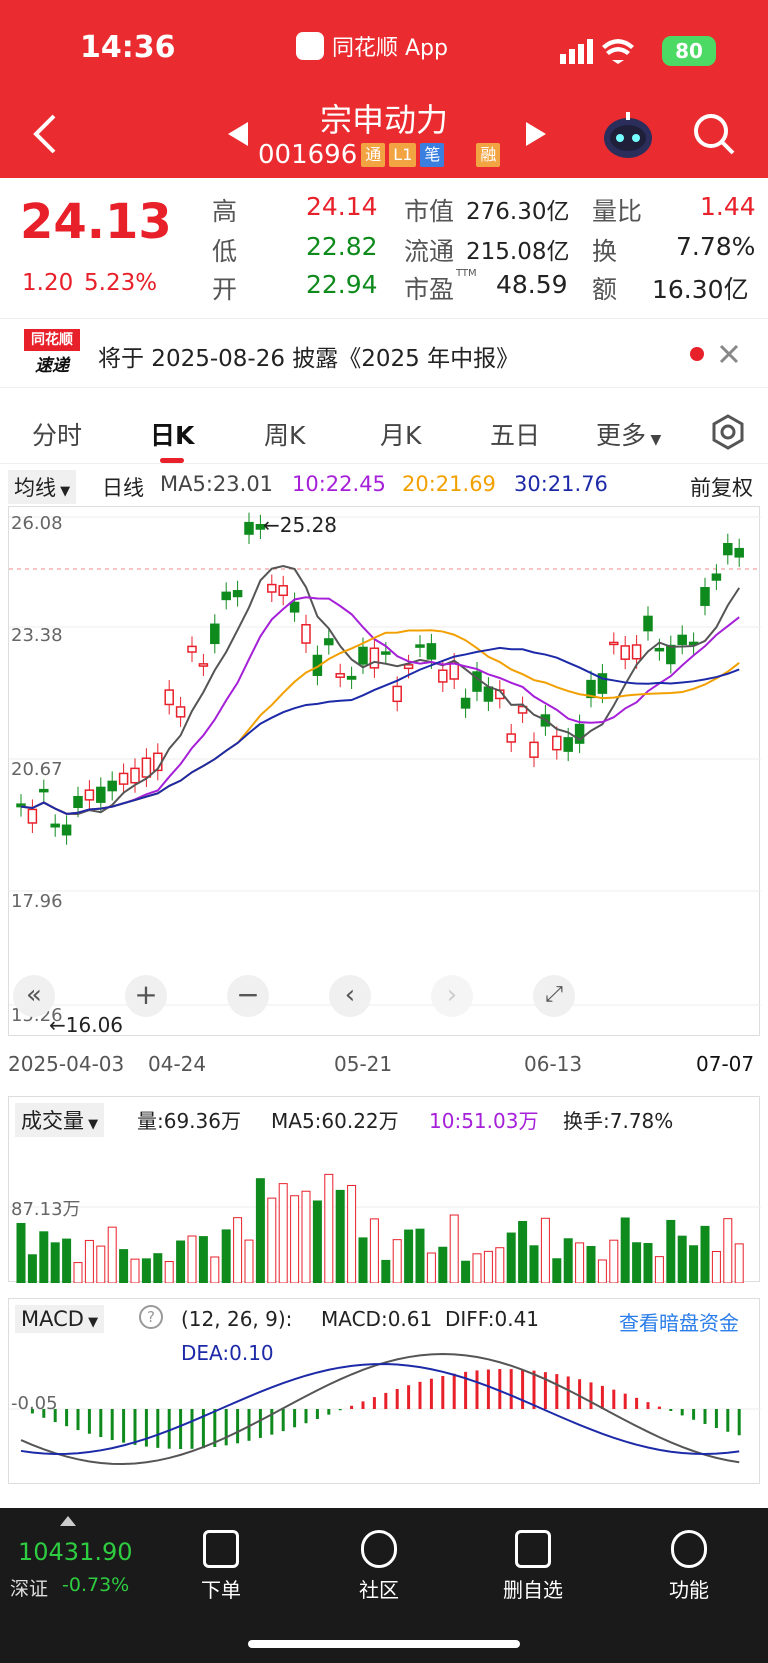 Image resolution: width=768 pixels, height=1663 pixels. Describe the element at coordinates (75, 1552) in the screenshot. I see `index-value: 10431.90` at that location.